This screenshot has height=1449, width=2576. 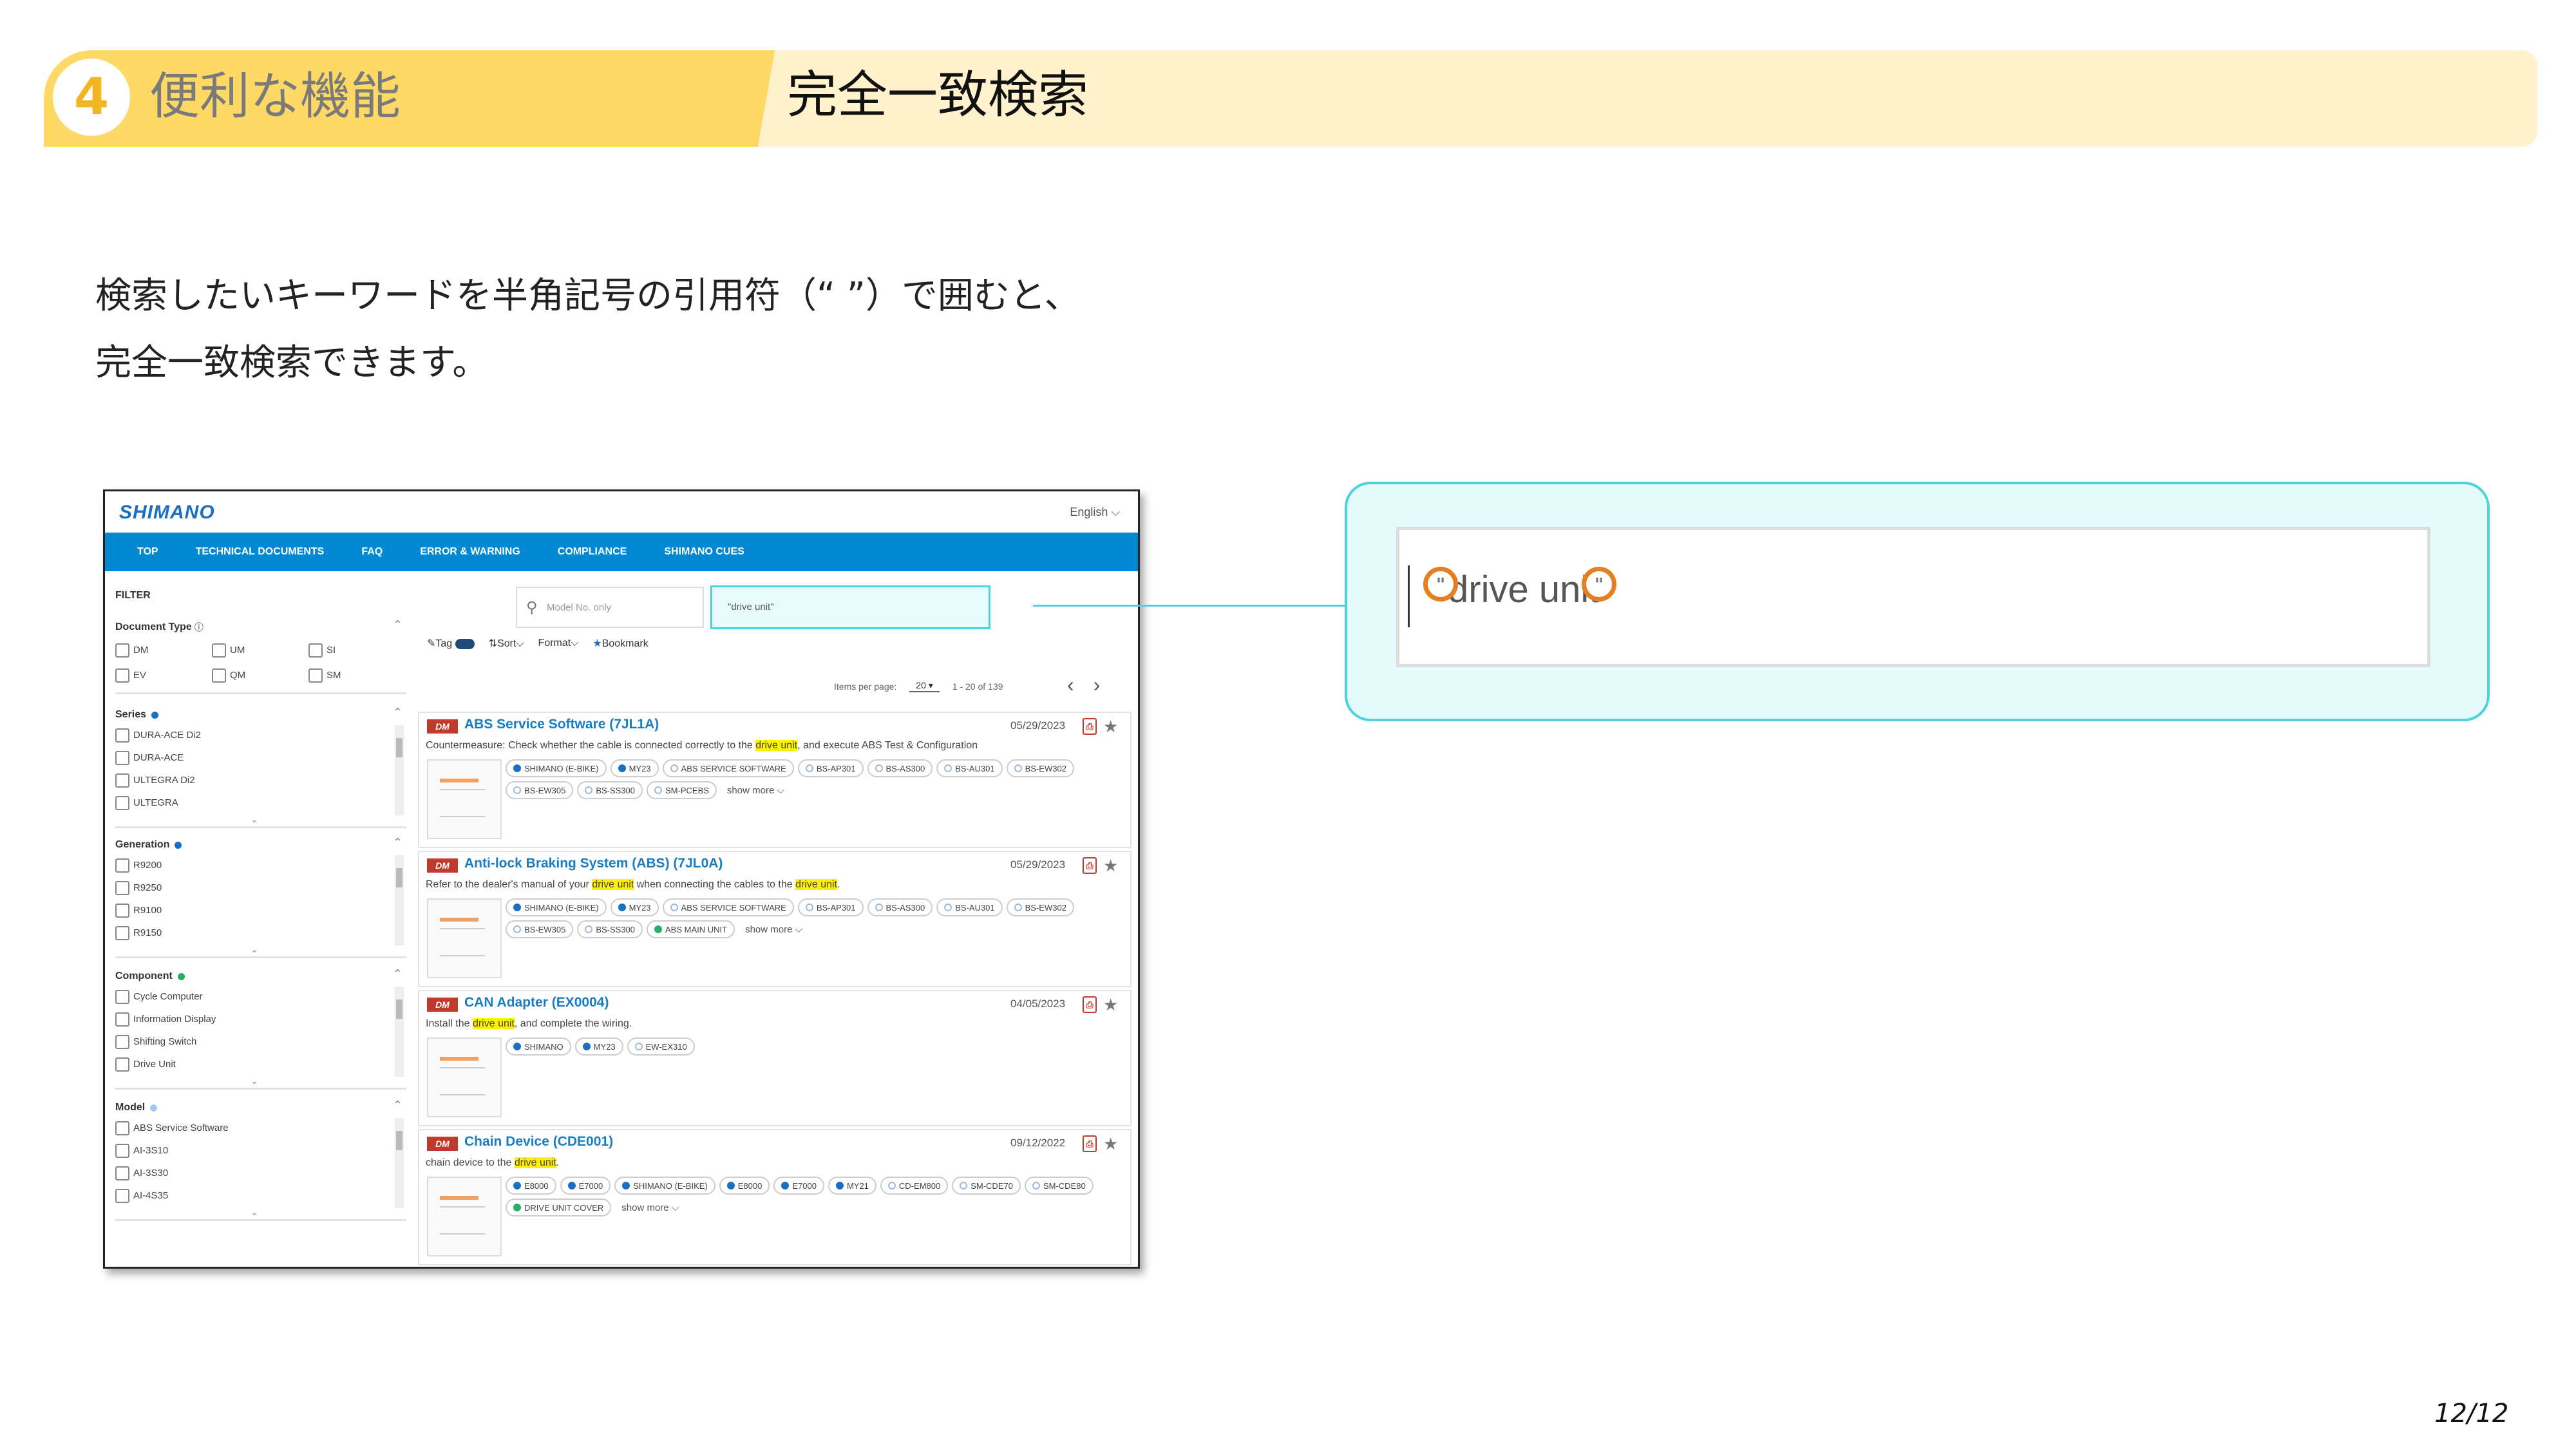 What do you see at coordinates (986, 1186) in the screenshot?
I see `tag: SM-CDE70` at bounding box center [986, 1186].